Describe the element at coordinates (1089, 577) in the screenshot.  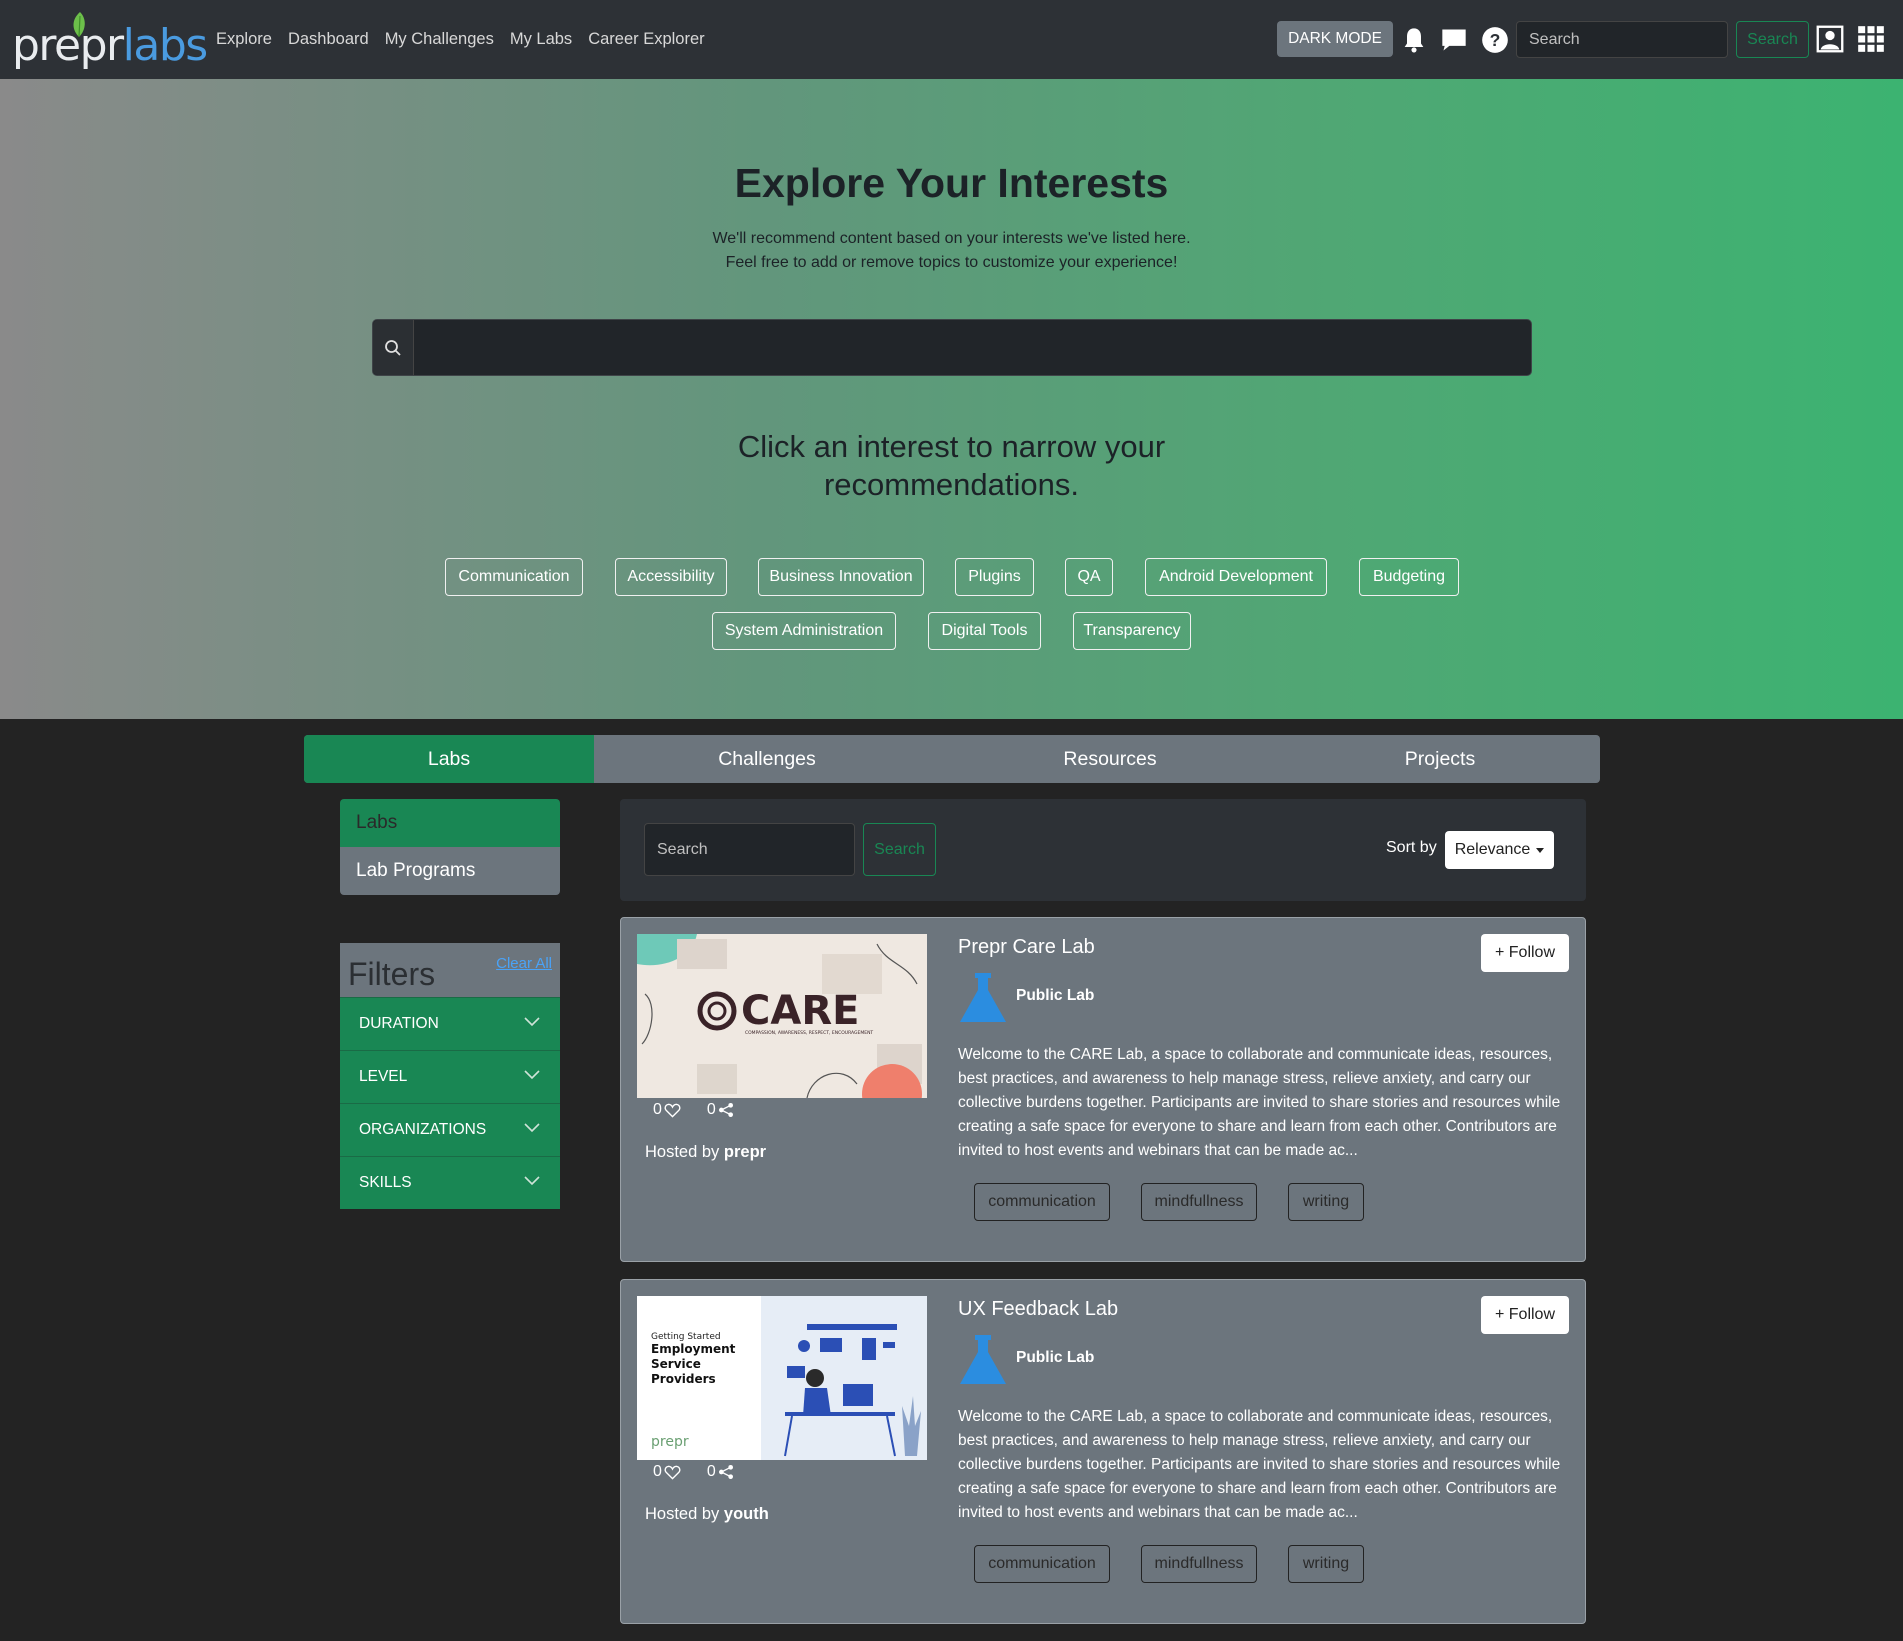
I see `interest-chip: QA` at that location.